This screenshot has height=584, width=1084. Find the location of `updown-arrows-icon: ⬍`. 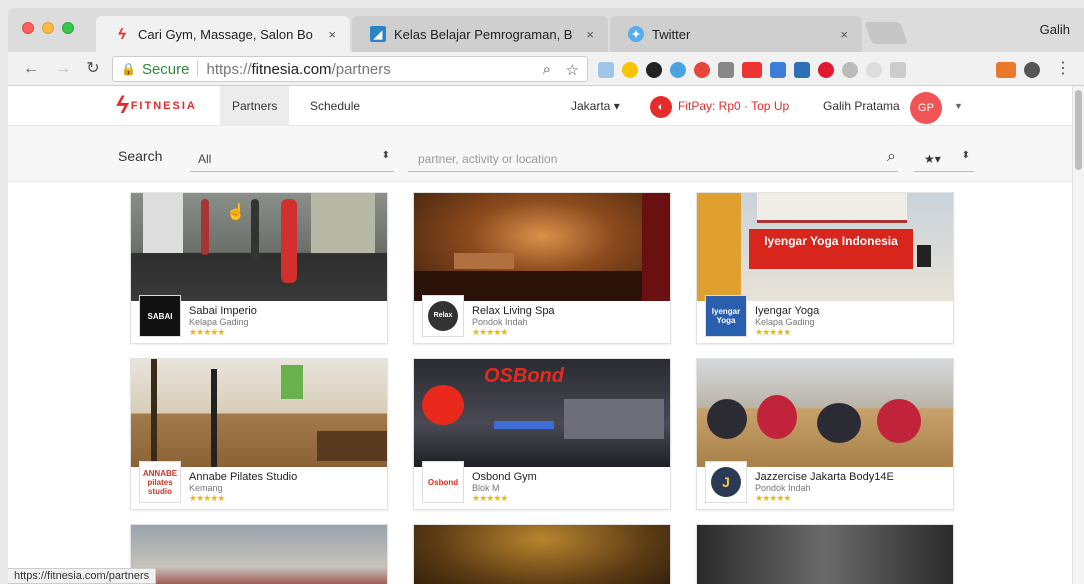

updown-arrows-icon: ⬍ is located at coordinates (965, 155).